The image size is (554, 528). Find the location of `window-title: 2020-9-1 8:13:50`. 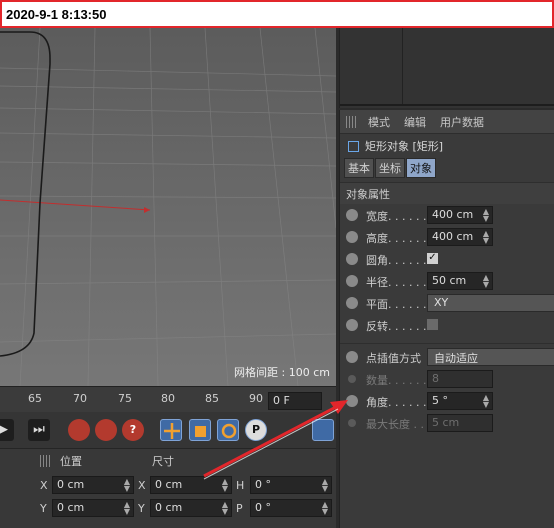

window-title: 2020-9-1 8:13:50 is located at coordinates (277, 14).